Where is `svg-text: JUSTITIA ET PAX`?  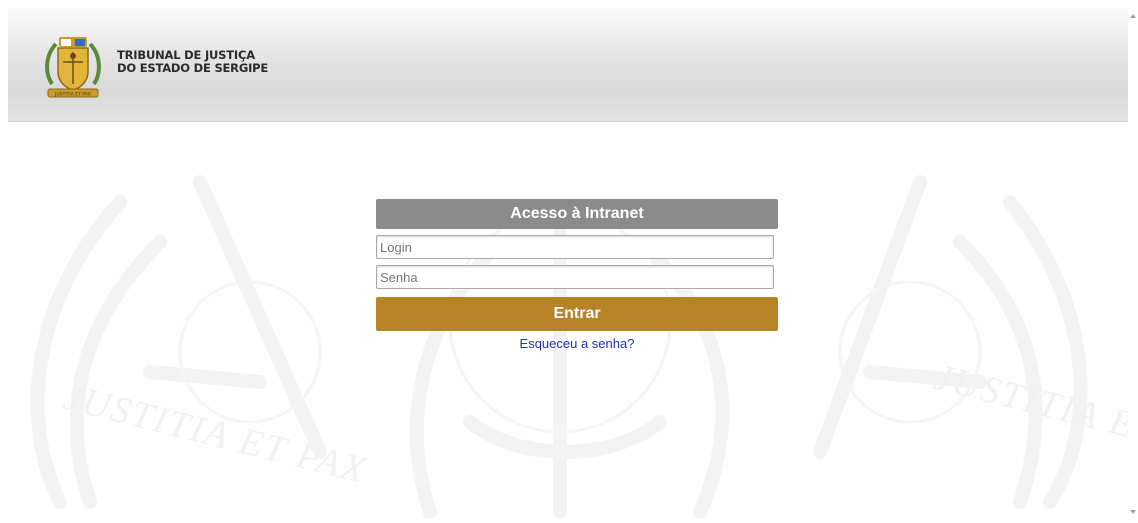 svg-text: JUSTITIA ET PAX is located at coordinates (72, 95).